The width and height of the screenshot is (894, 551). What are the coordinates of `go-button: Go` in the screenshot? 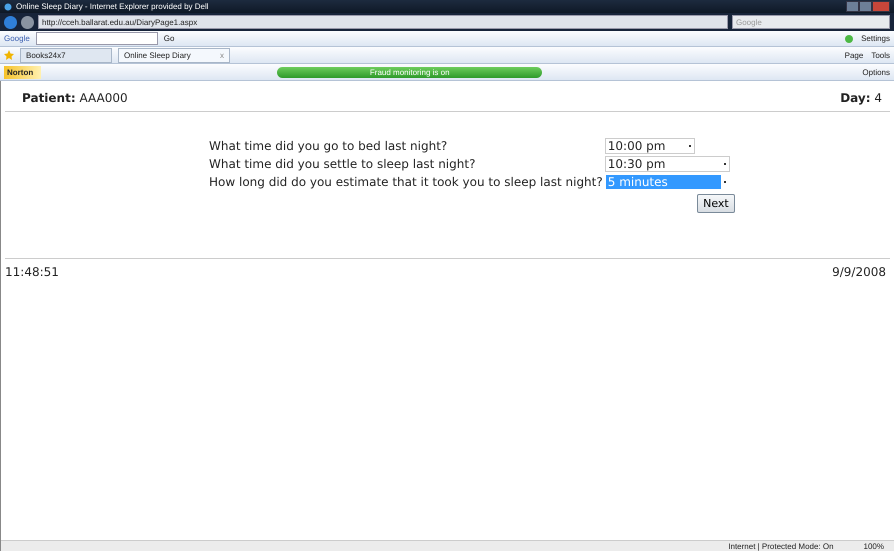 It's located at (169, 38).